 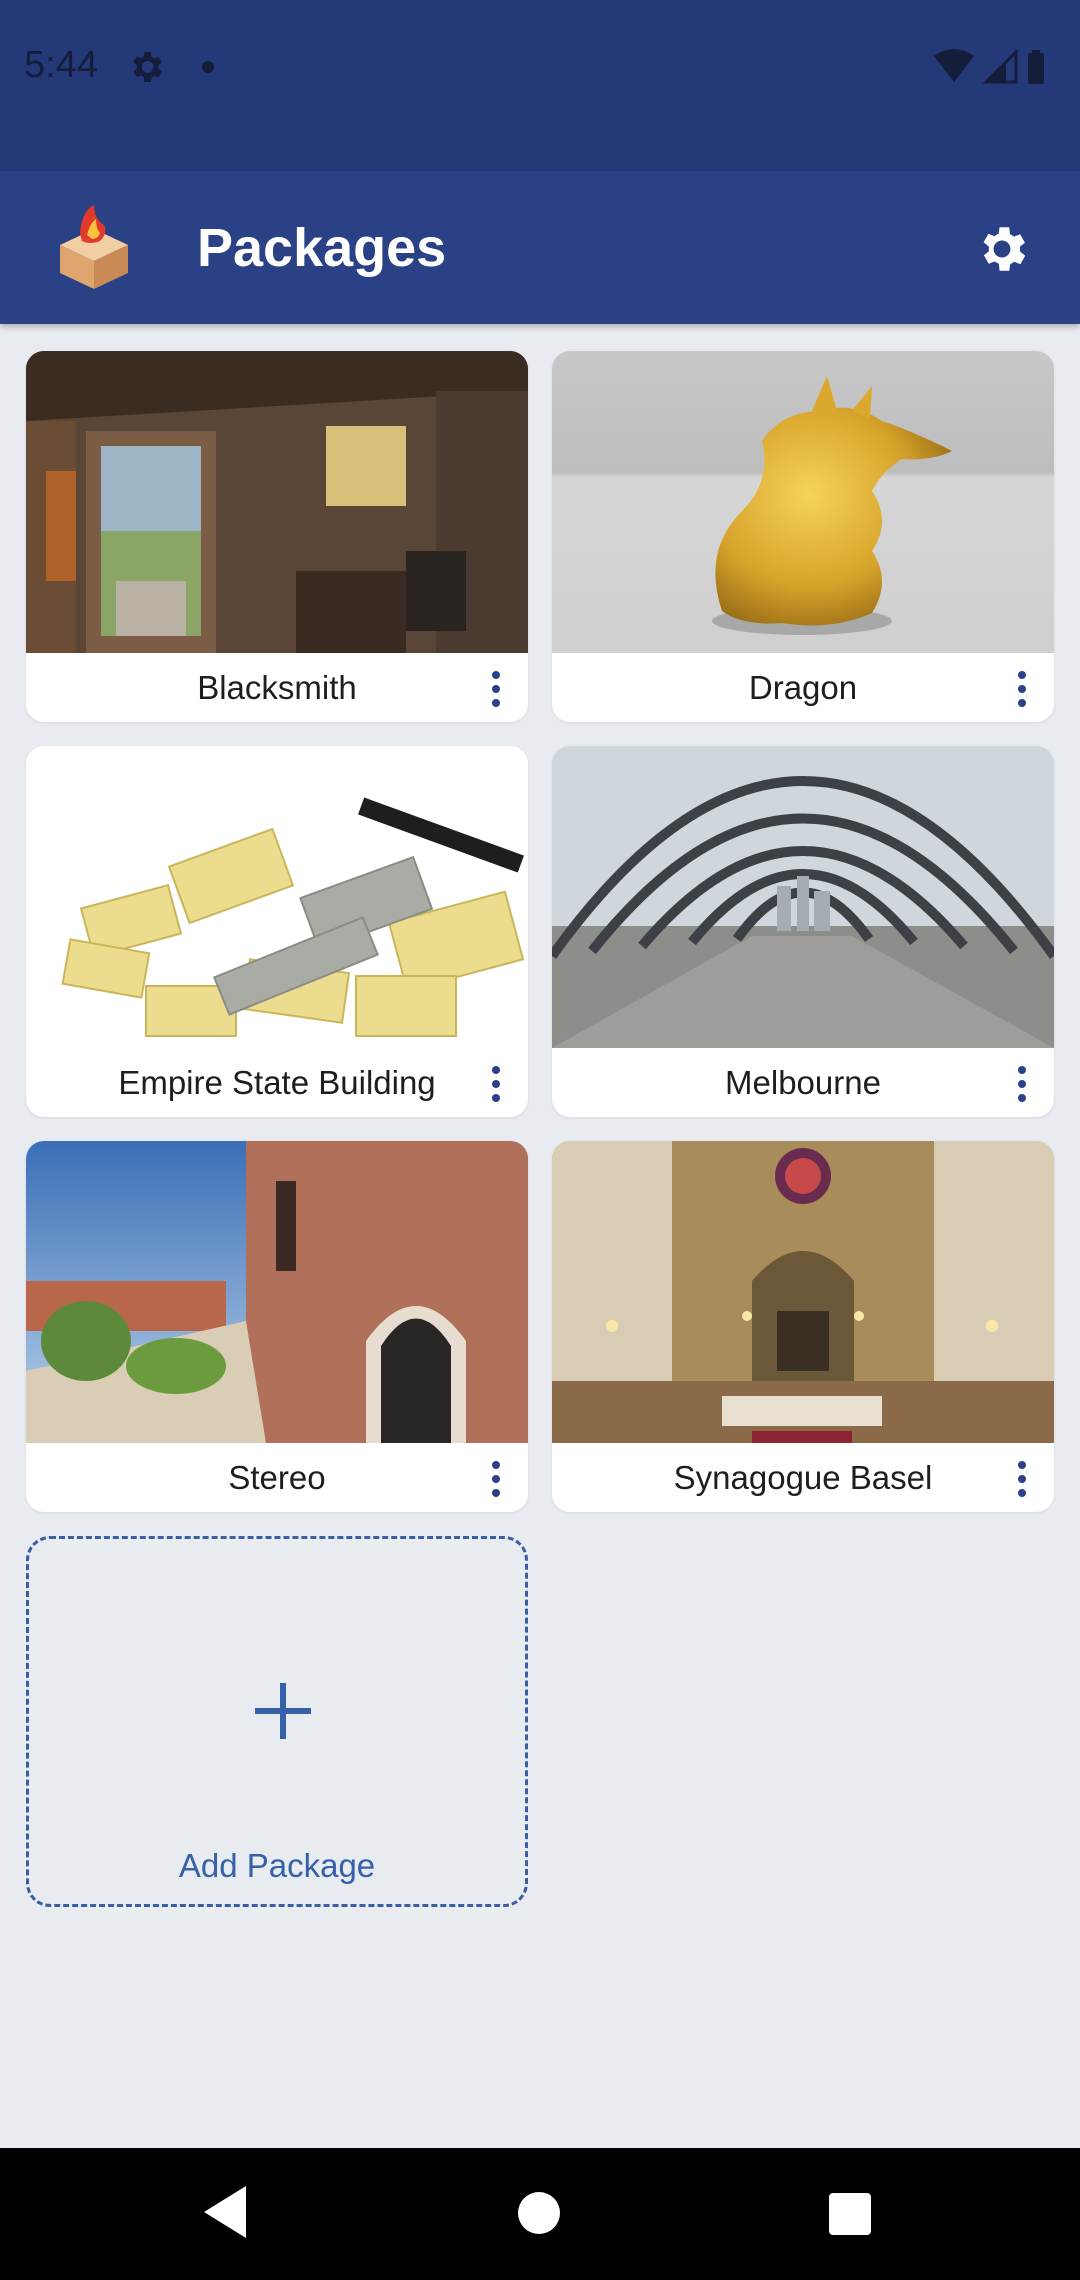 I want to click on package-card-synagogue-basel: Synagogue Basel, so click(x=803, y=1326).